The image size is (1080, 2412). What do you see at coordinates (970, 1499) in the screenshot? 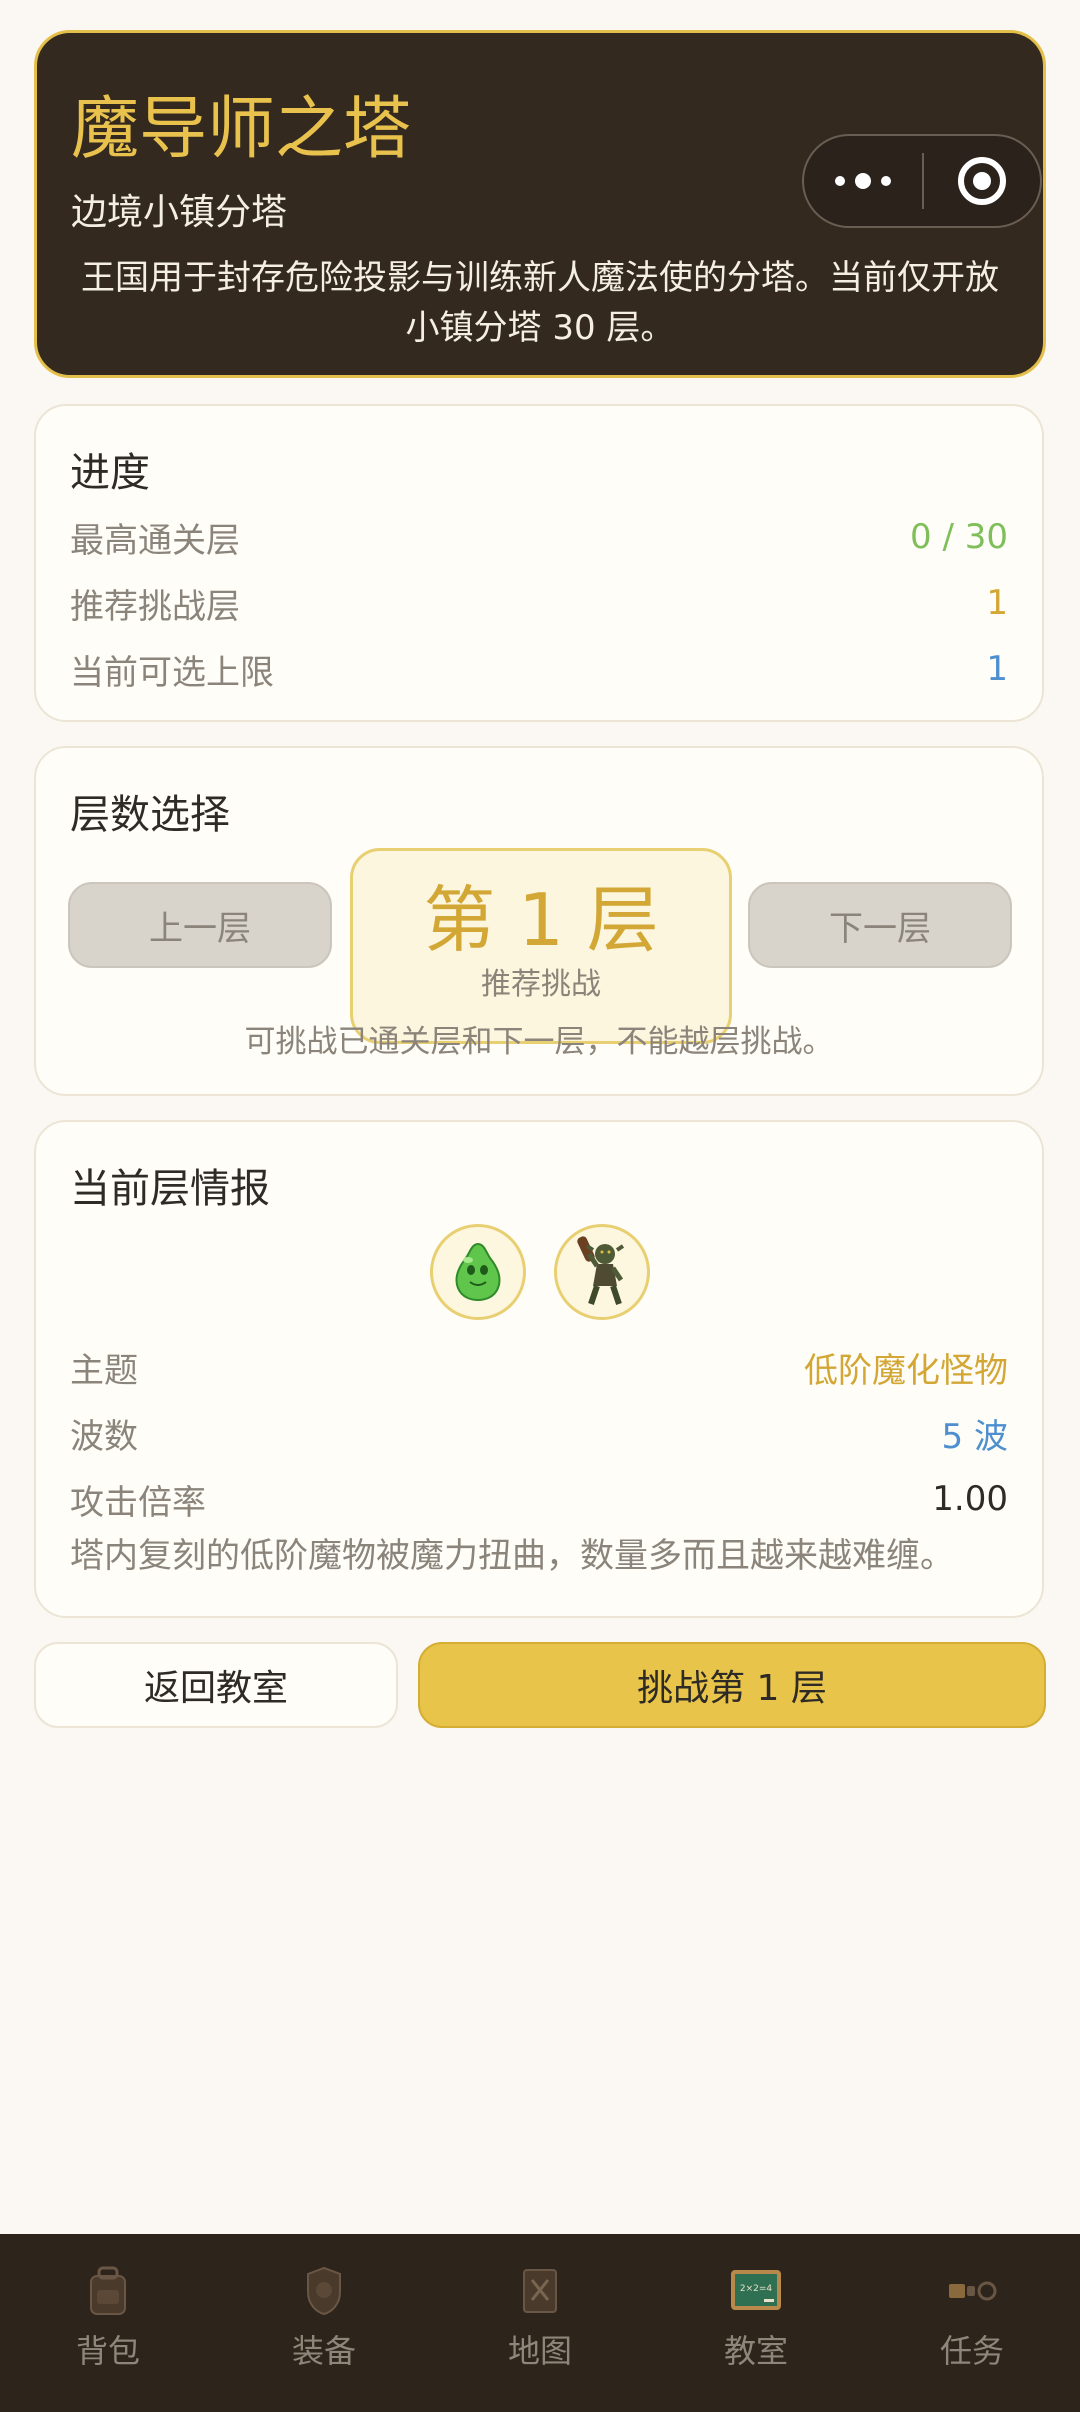
I see `row-value: 1.00` at bounding box center [970, 1499].